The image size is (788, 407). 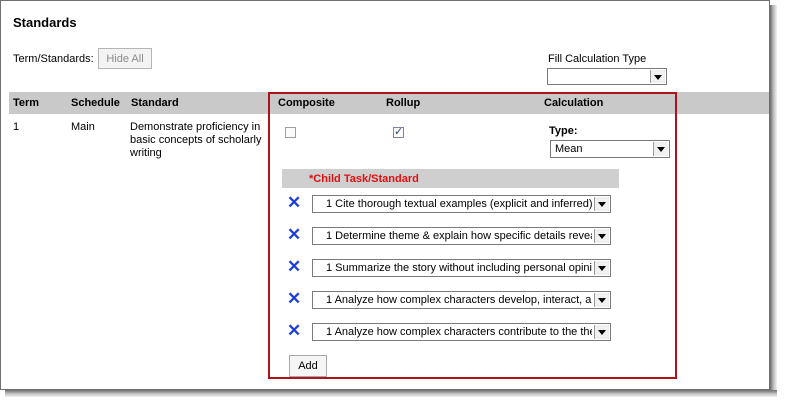 I want to click on column-header-schedule: Schedule, so click(x=95, y=103).